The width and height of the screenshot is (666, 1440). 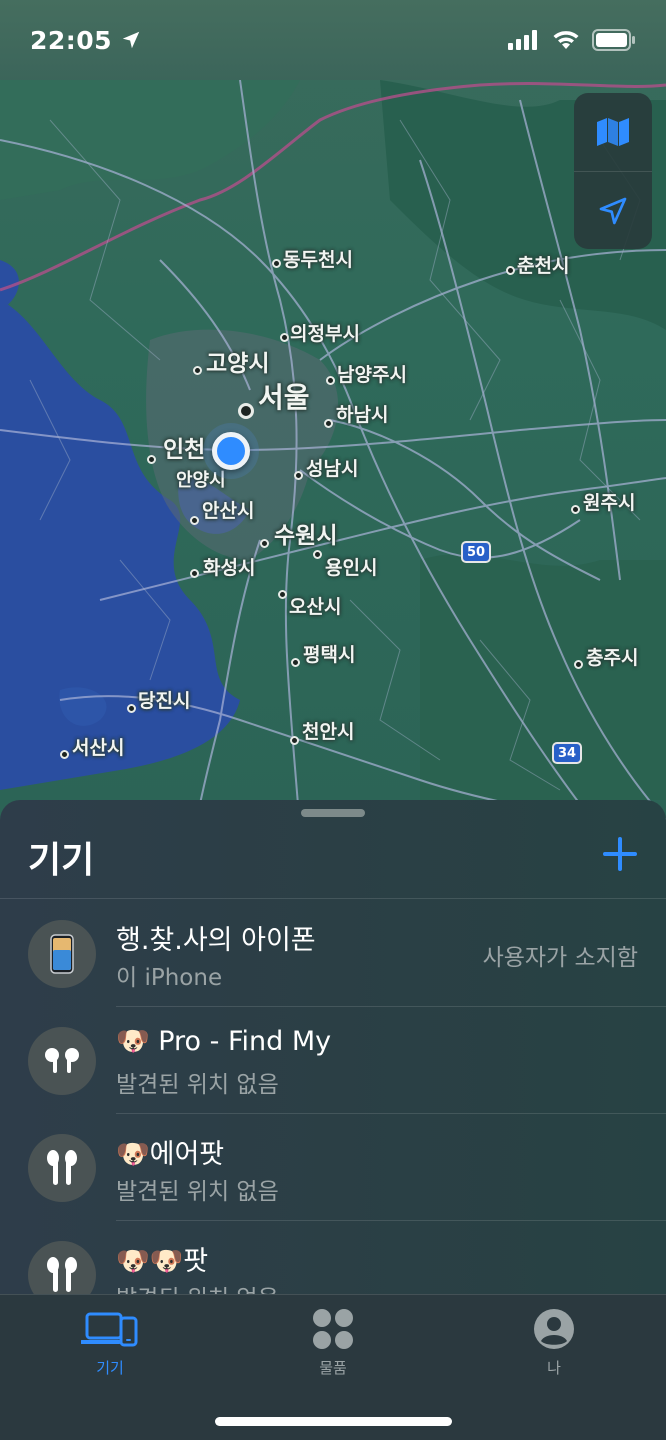 I want to click on status-icons, so click(x=572, y=40).